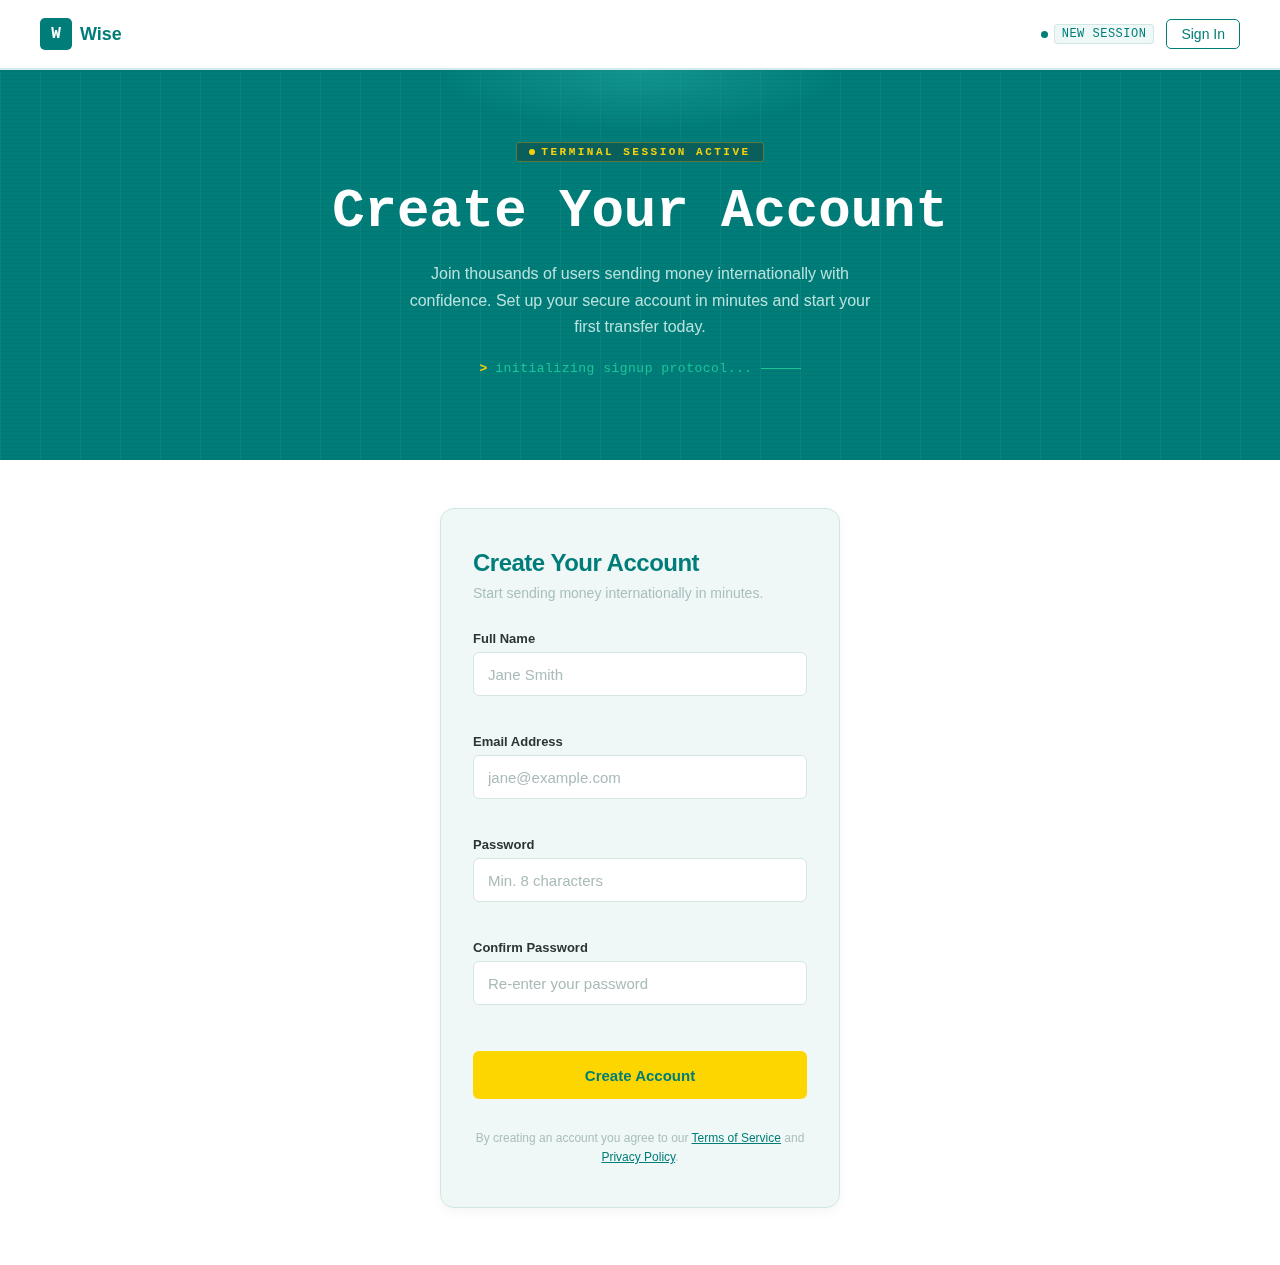 Image resolution: width=1280 pixels, height=1265 pixels. I want to click on input-field: jane@example.com, so click(640, 777).